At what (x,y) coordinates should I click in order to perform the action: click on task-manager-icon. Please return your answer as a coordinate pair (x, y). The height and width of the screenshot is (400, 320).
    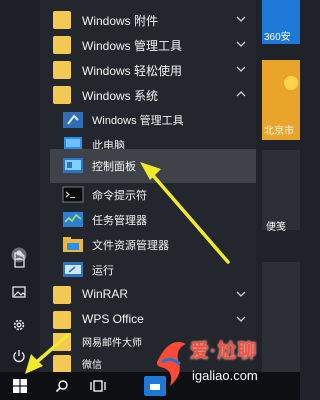
    Looking at the image, I should click on (73, 219).